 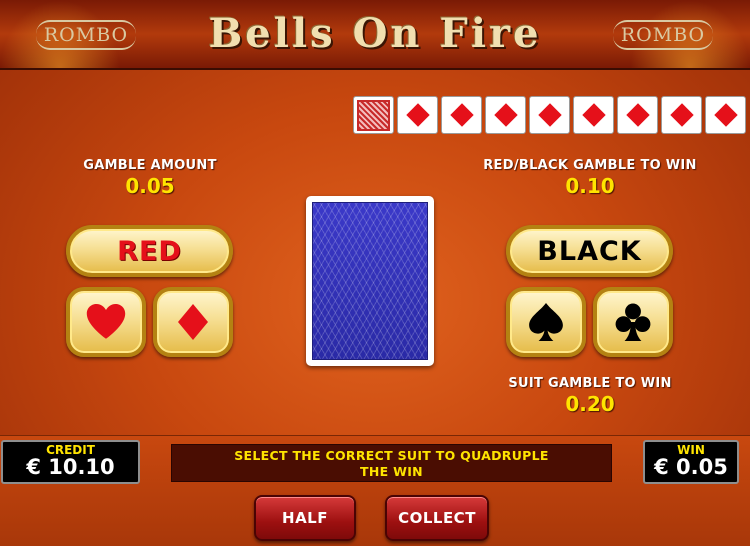 I want to click on win-value: € 0.05, so click(x=691, y=467).